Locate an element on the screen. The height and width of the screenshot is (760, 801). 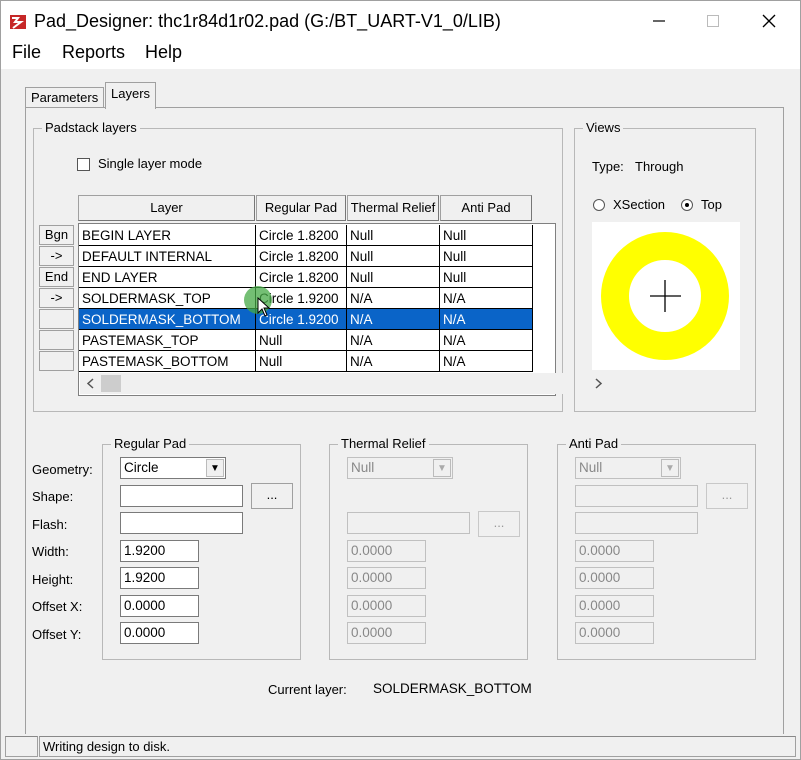
flash-label: Flash: is located at coordinates (50, 524).